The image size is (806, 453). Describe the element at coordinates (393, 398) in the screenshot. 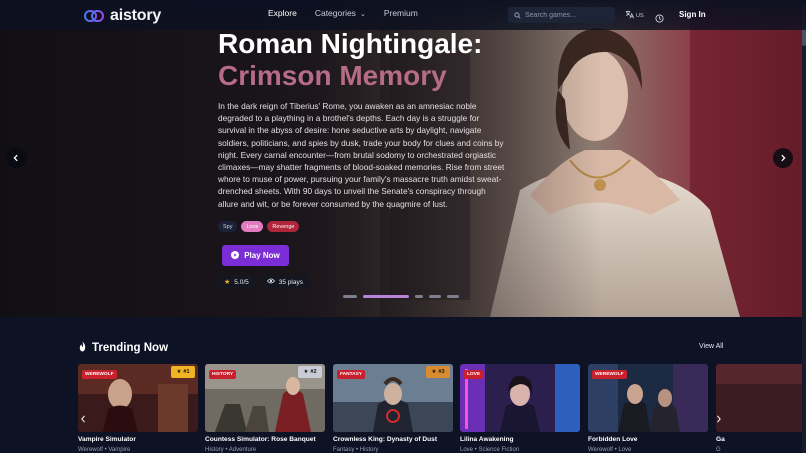

I see `card-image: FANTASY ★ #3` at that location.